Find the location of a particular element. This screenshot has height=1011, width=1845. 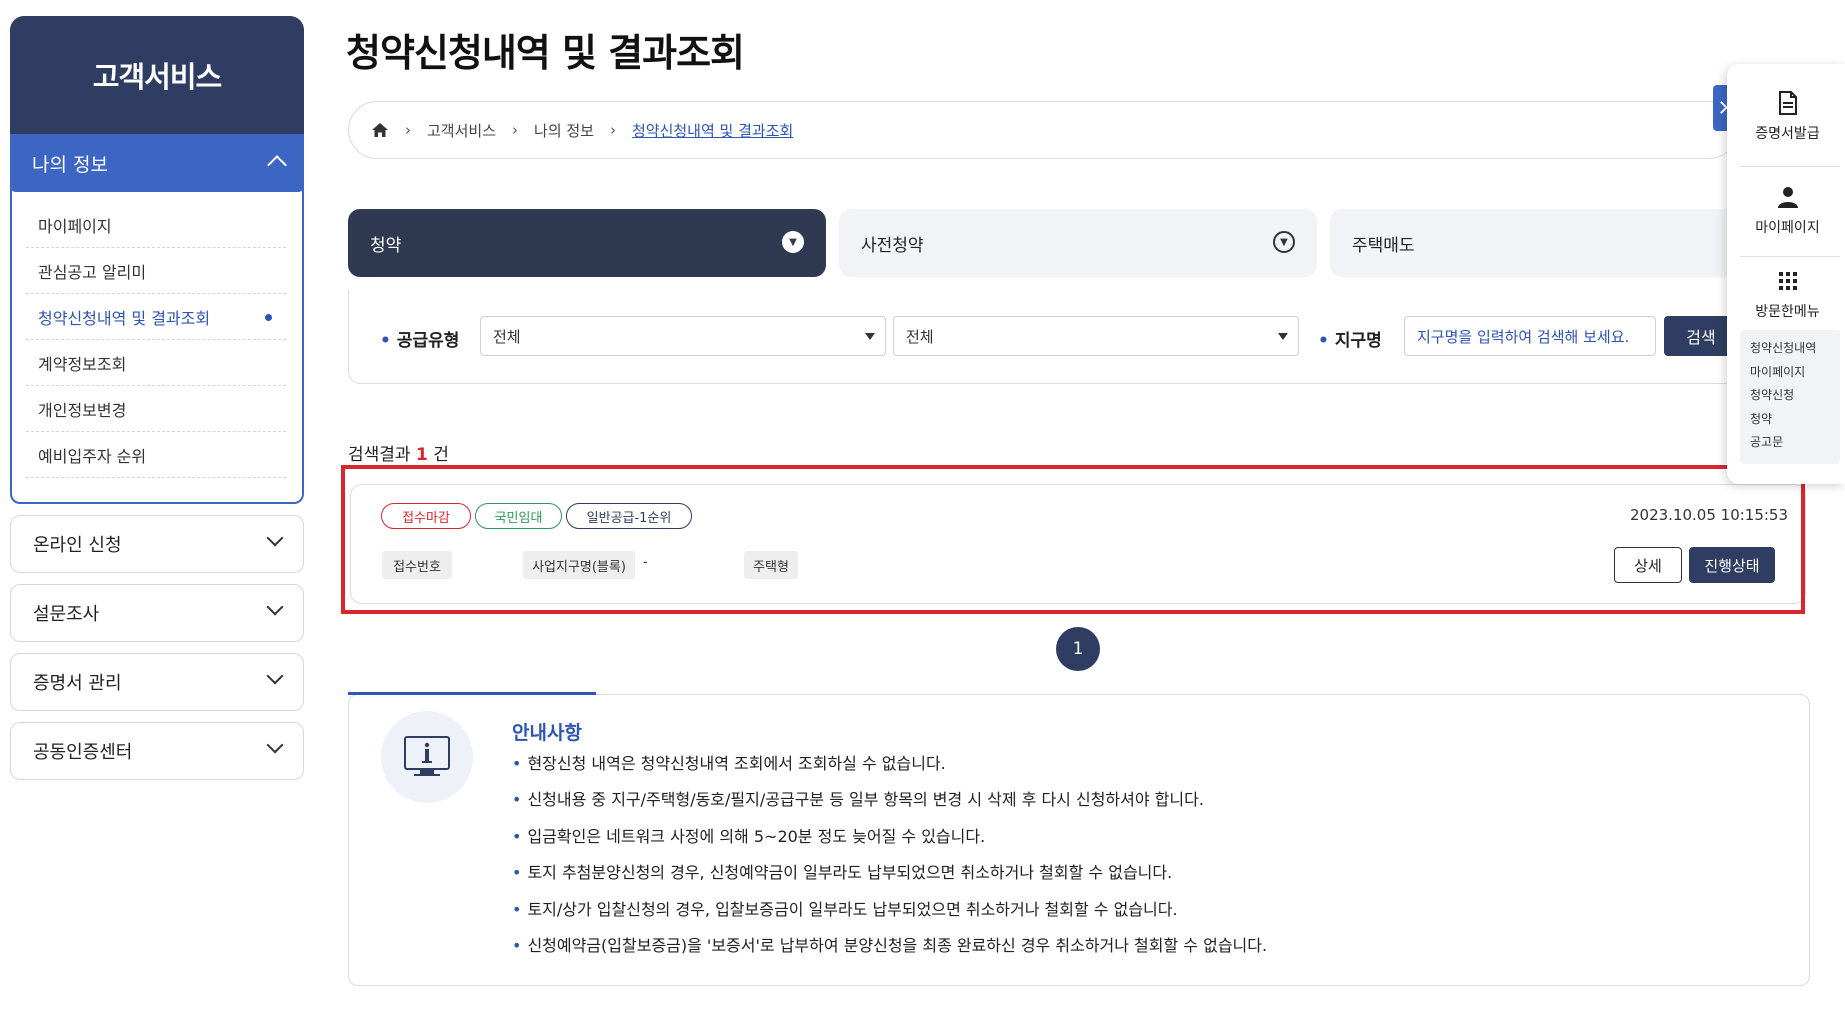

home-icon is located at coordinates (380, 130).